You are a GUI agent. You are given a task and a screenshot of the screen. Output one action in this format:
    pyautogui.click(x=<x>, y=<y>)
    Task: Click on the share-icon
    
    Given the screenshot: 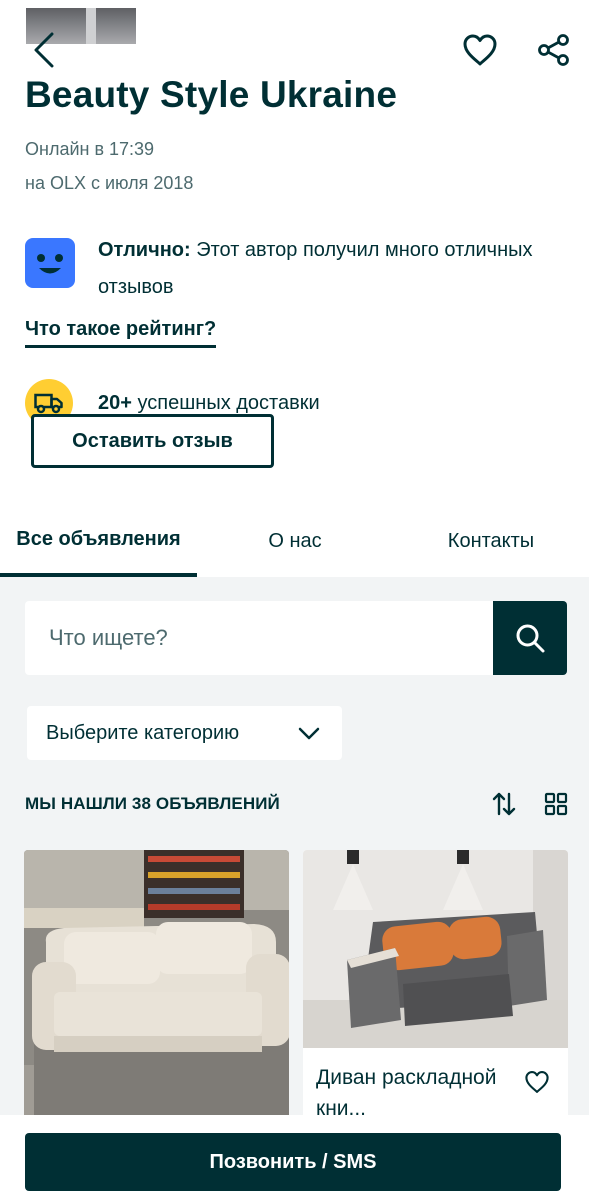 What is the action you would take?
    pyautogui.click(x=553, y=50)
    